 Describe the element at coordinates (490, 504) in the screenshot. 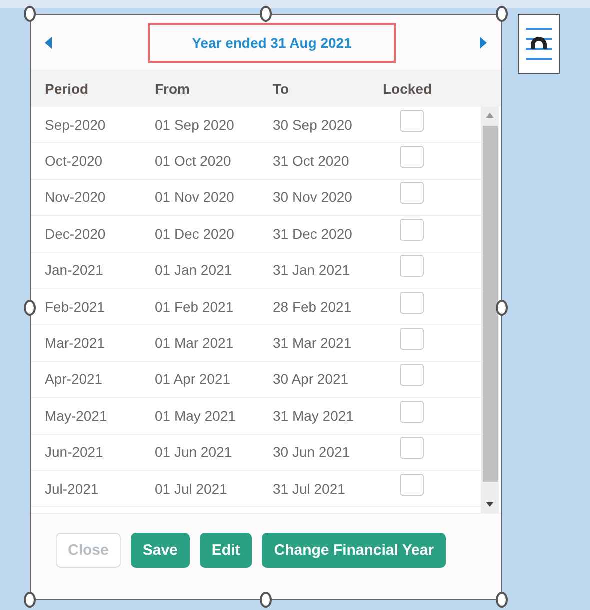

I see `scroll-down-icon` at that location.